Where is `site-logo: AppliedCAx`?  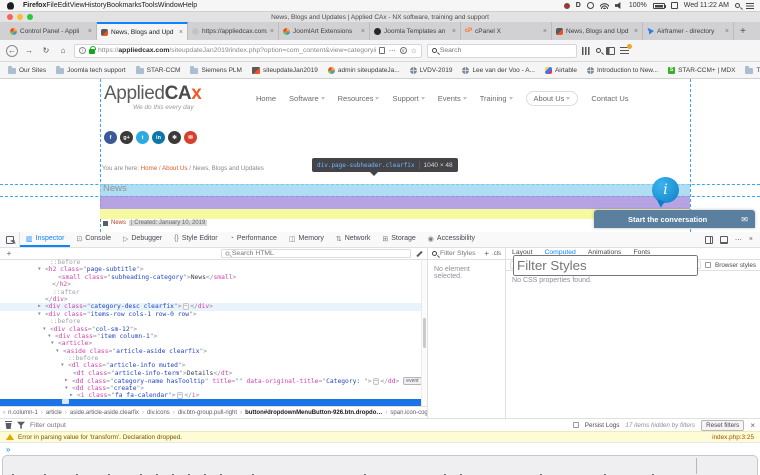 site-logo: AppliedCAx is located at coordinates (153, 94).